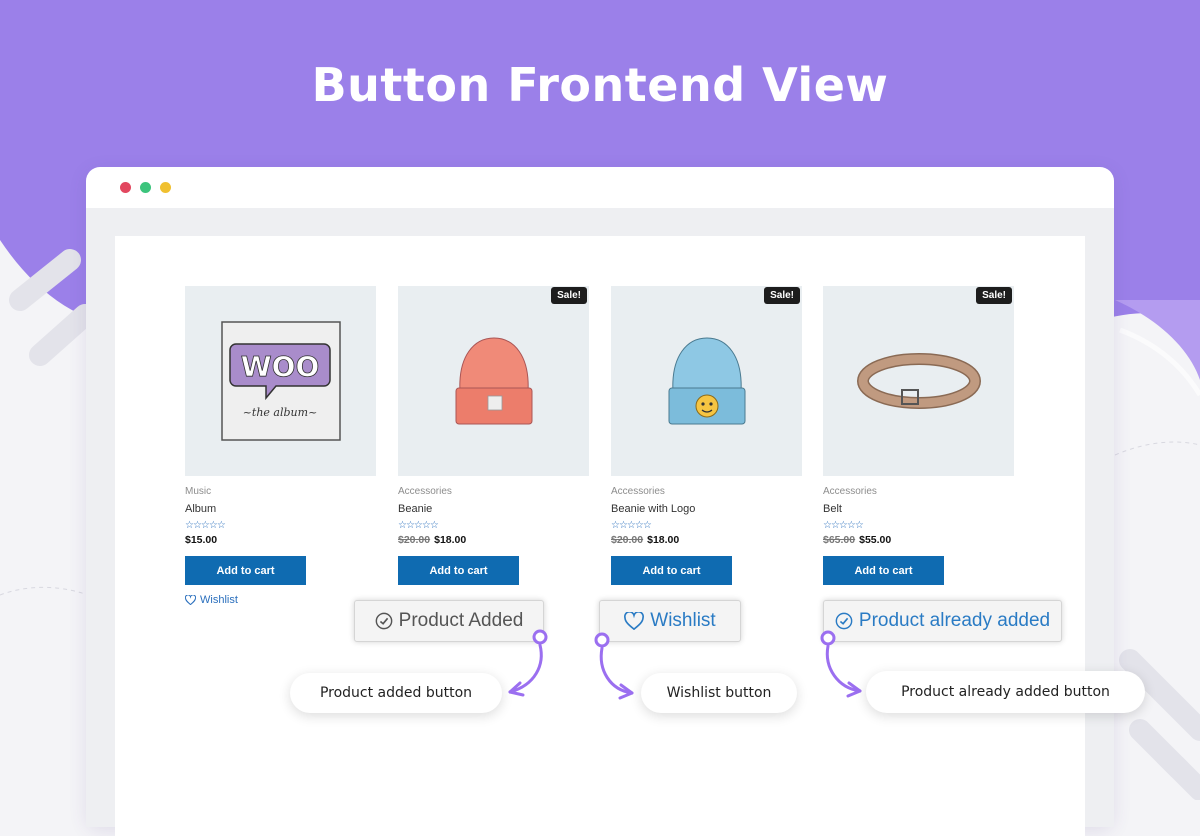  What do you see at coordinates (280, 491) in the screenshot?
I see `product-category: Music` at bounding box center [280, 491].